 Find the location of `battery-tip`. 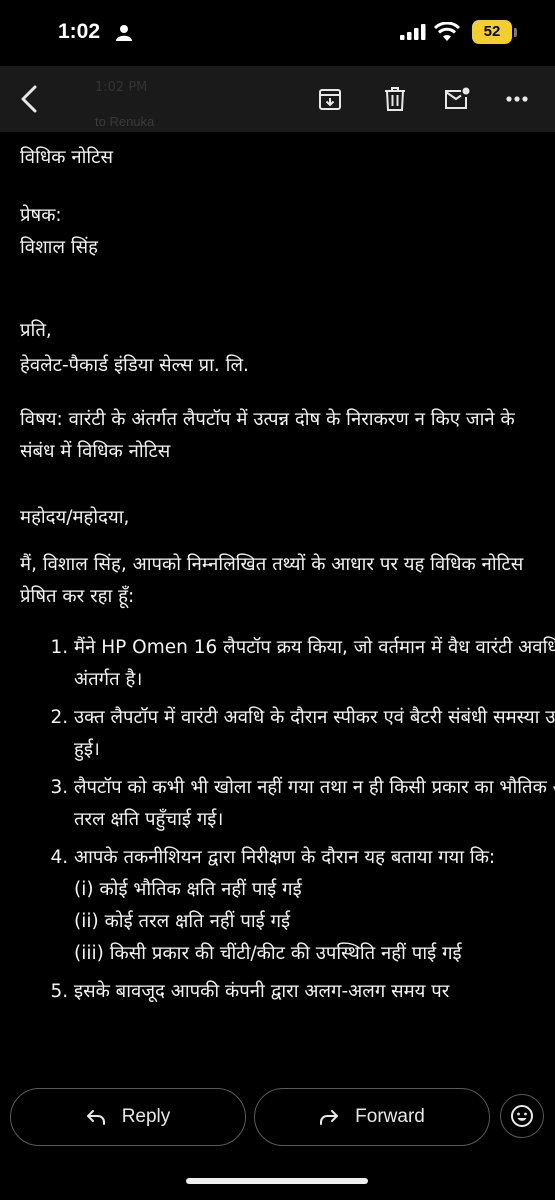

battery-tip is located at coordinates (515, 32).